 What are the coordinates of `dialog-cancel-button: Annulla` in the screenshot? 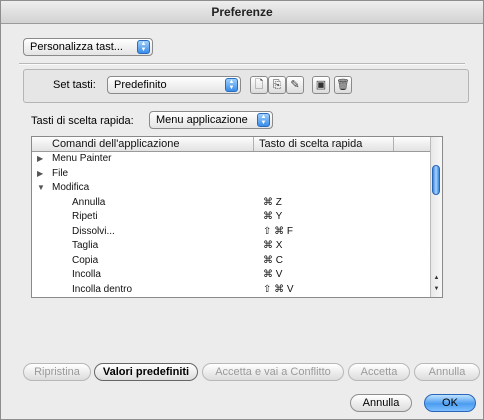 It's located at (381, 403).